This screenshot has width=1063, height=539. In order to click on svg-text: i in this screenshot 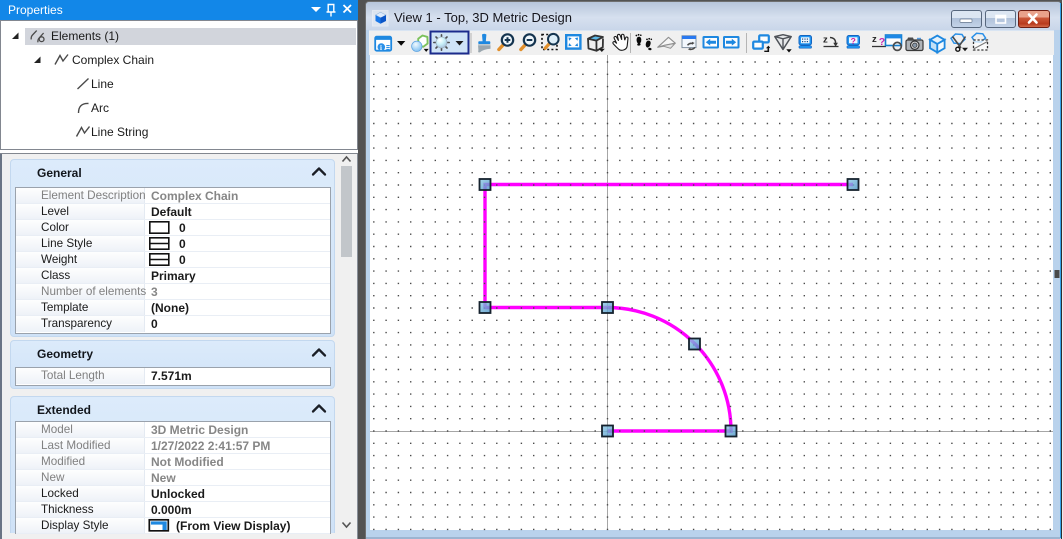, I will do `click(381, 48)`.